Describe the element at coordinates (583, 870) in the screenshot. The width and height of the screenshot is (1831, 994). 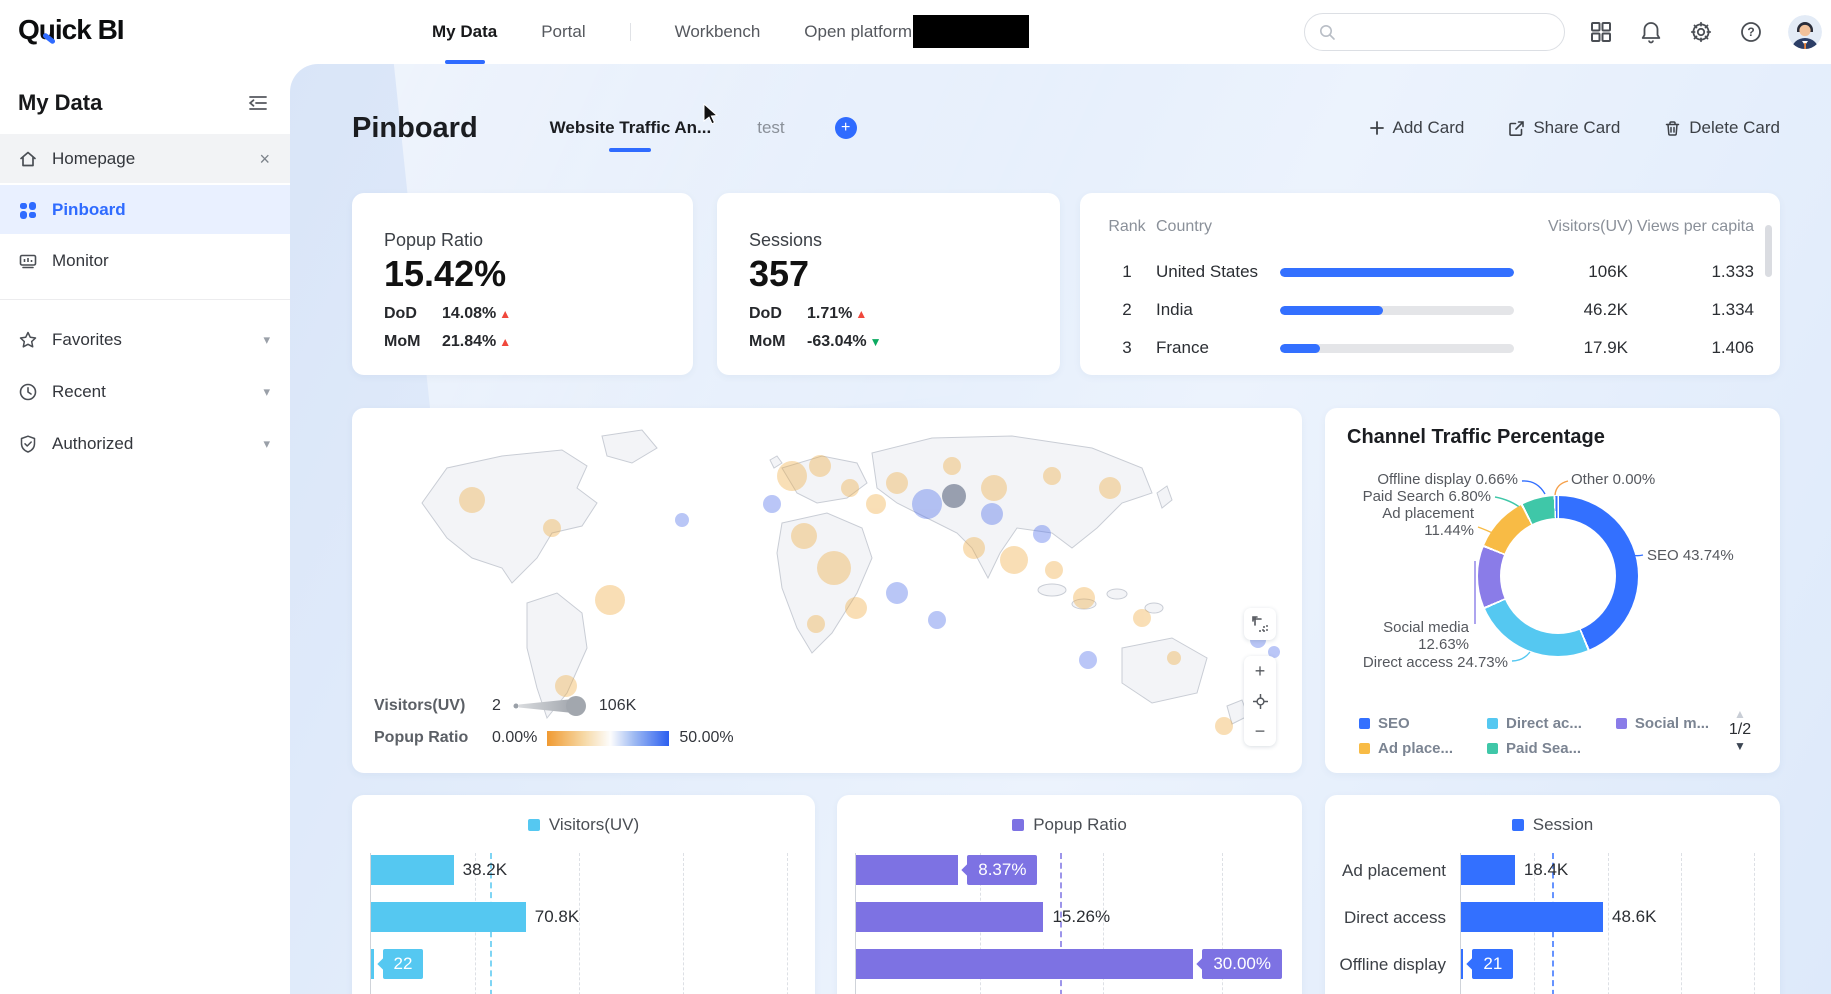
I see `bar-row: 38.2K` at that location.